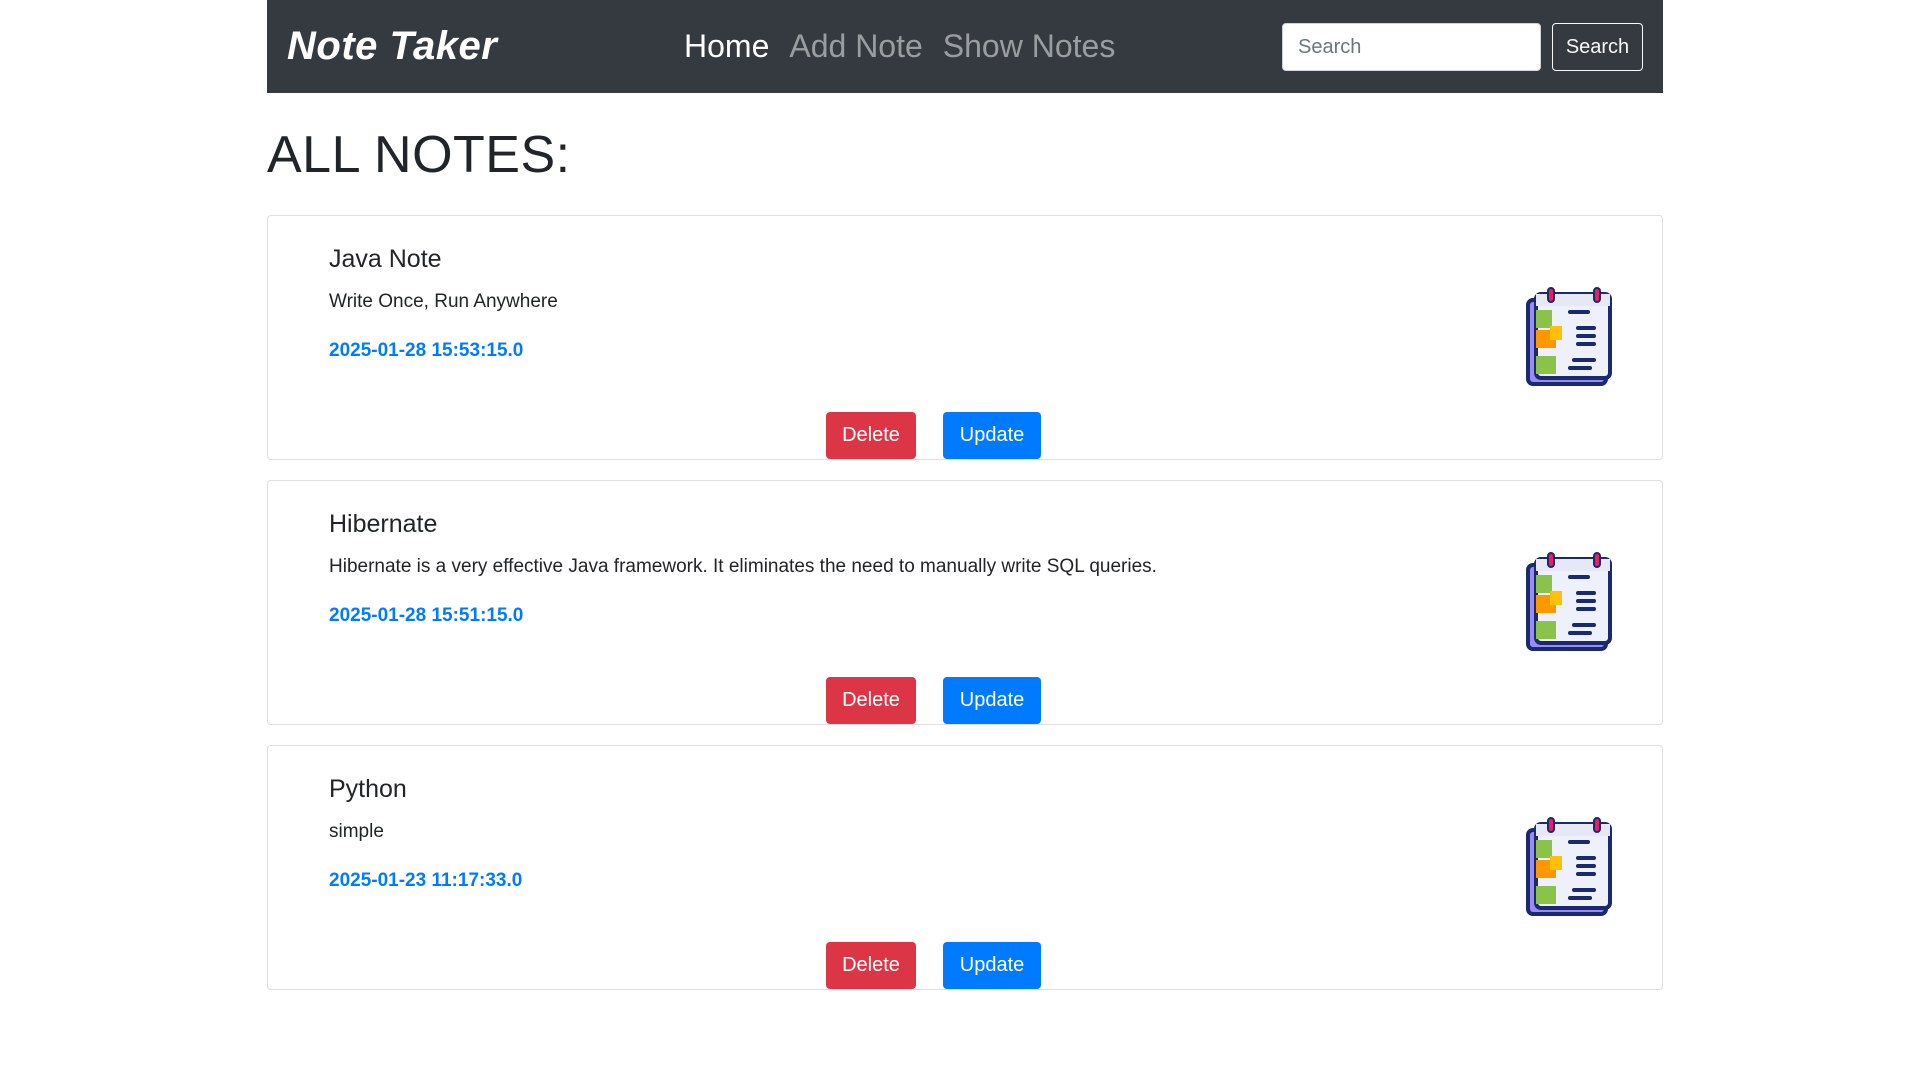 The image size is (1920, 1080). I want to click on search-input, so click(1411, 47).